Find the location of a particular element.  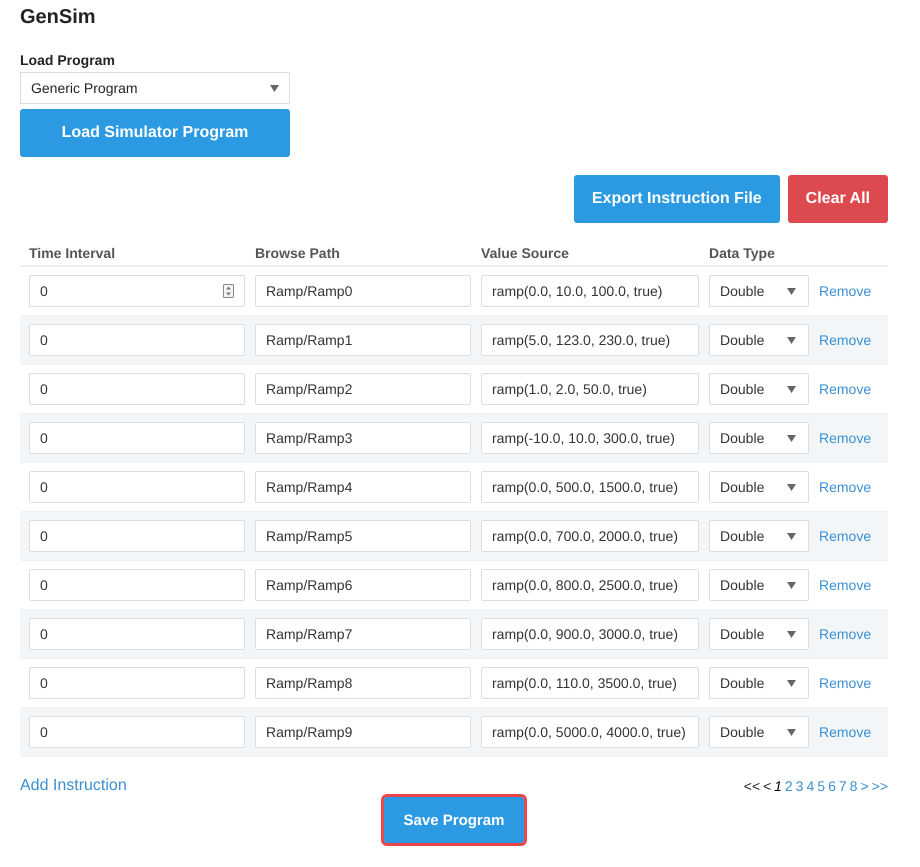

clear-all-button: Clear All is located at coordinates (838, 199).